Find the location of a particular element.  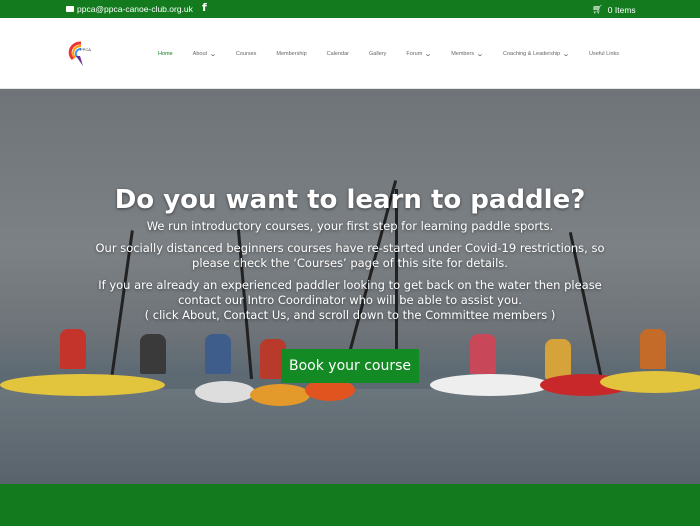

cart-icon: 🛒︎ is located at coordinates (597, 9).